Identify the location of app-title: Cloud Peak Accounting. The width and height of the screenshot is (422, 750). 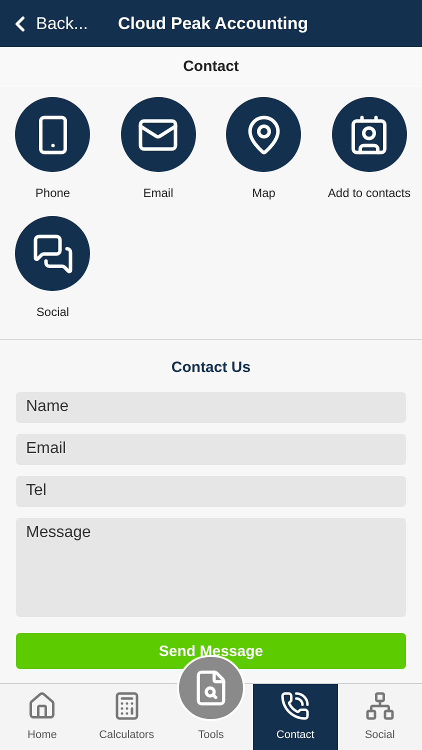
(213, 23).